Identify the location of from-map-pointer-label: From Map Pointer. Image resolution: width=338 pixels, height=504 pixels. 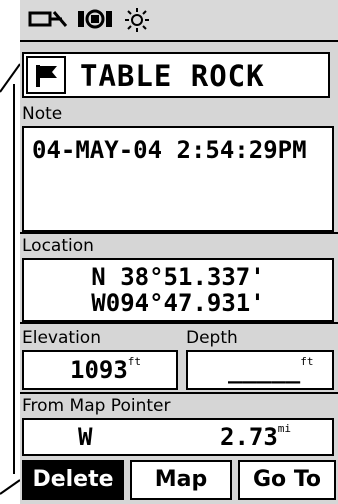
(96, 406).